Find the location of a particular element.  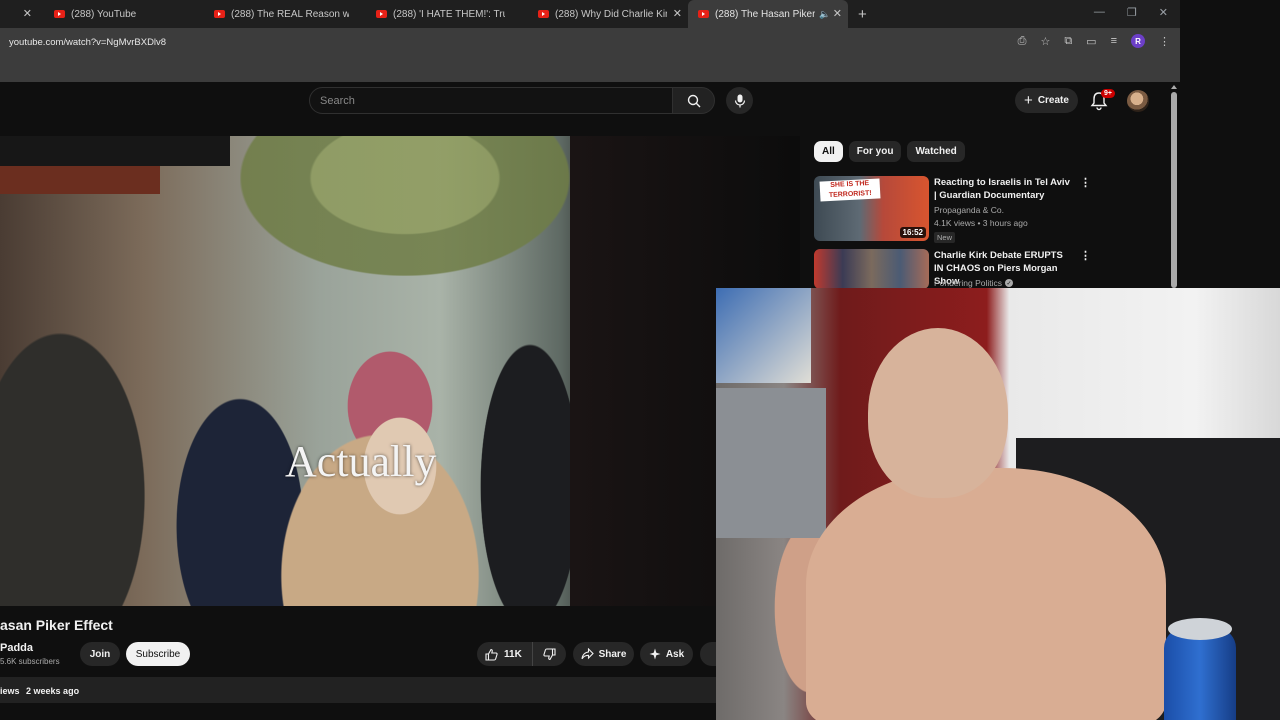

ask-button: Ask is located at coordinates (666, 654).